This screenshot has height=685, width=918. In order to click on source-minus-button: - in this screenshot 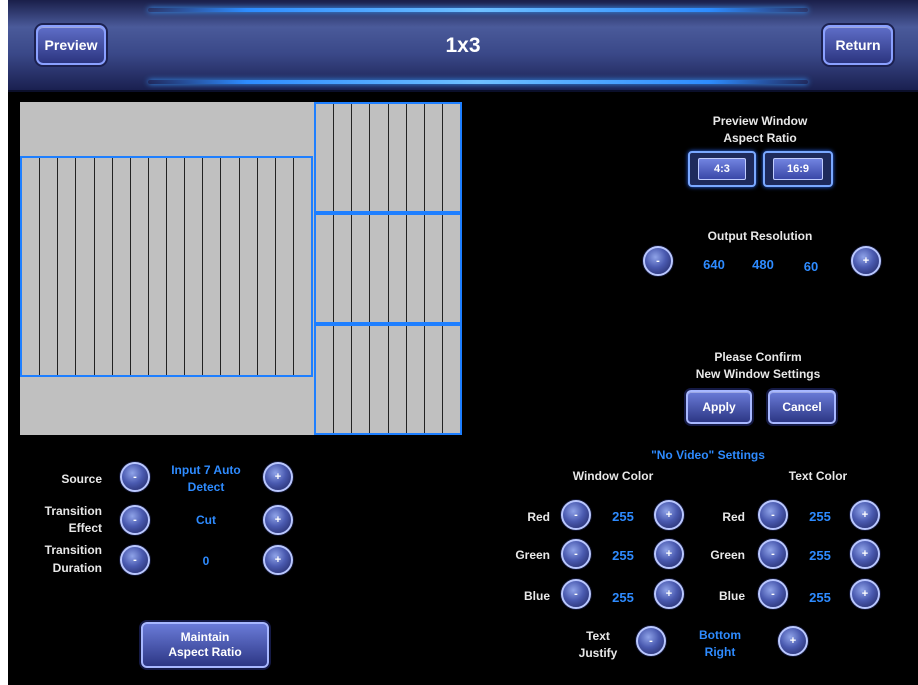, I will do `click(135, 477)`.